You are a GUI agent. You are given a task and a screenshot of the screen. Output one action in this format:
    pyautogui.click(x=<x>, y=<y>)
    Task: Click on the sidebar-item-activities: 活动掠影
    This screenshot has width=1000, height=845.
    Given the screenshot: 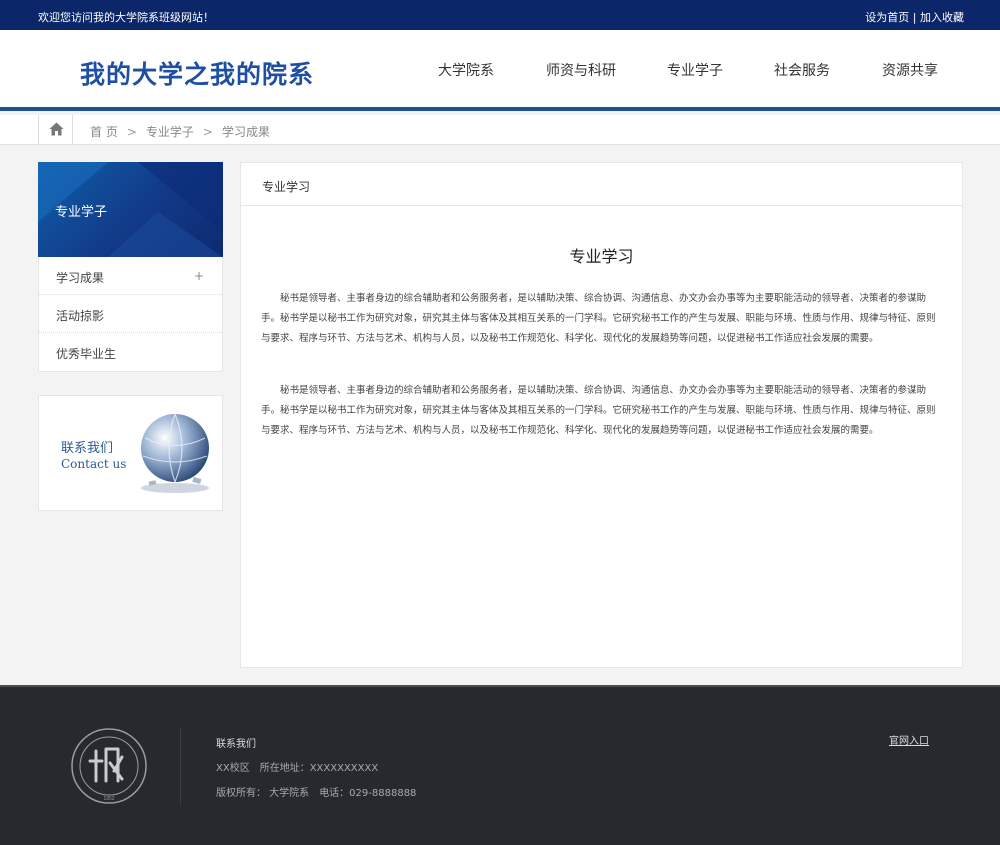 What is the action you would take?
    pyautogui.click(x=130, y=314)
    